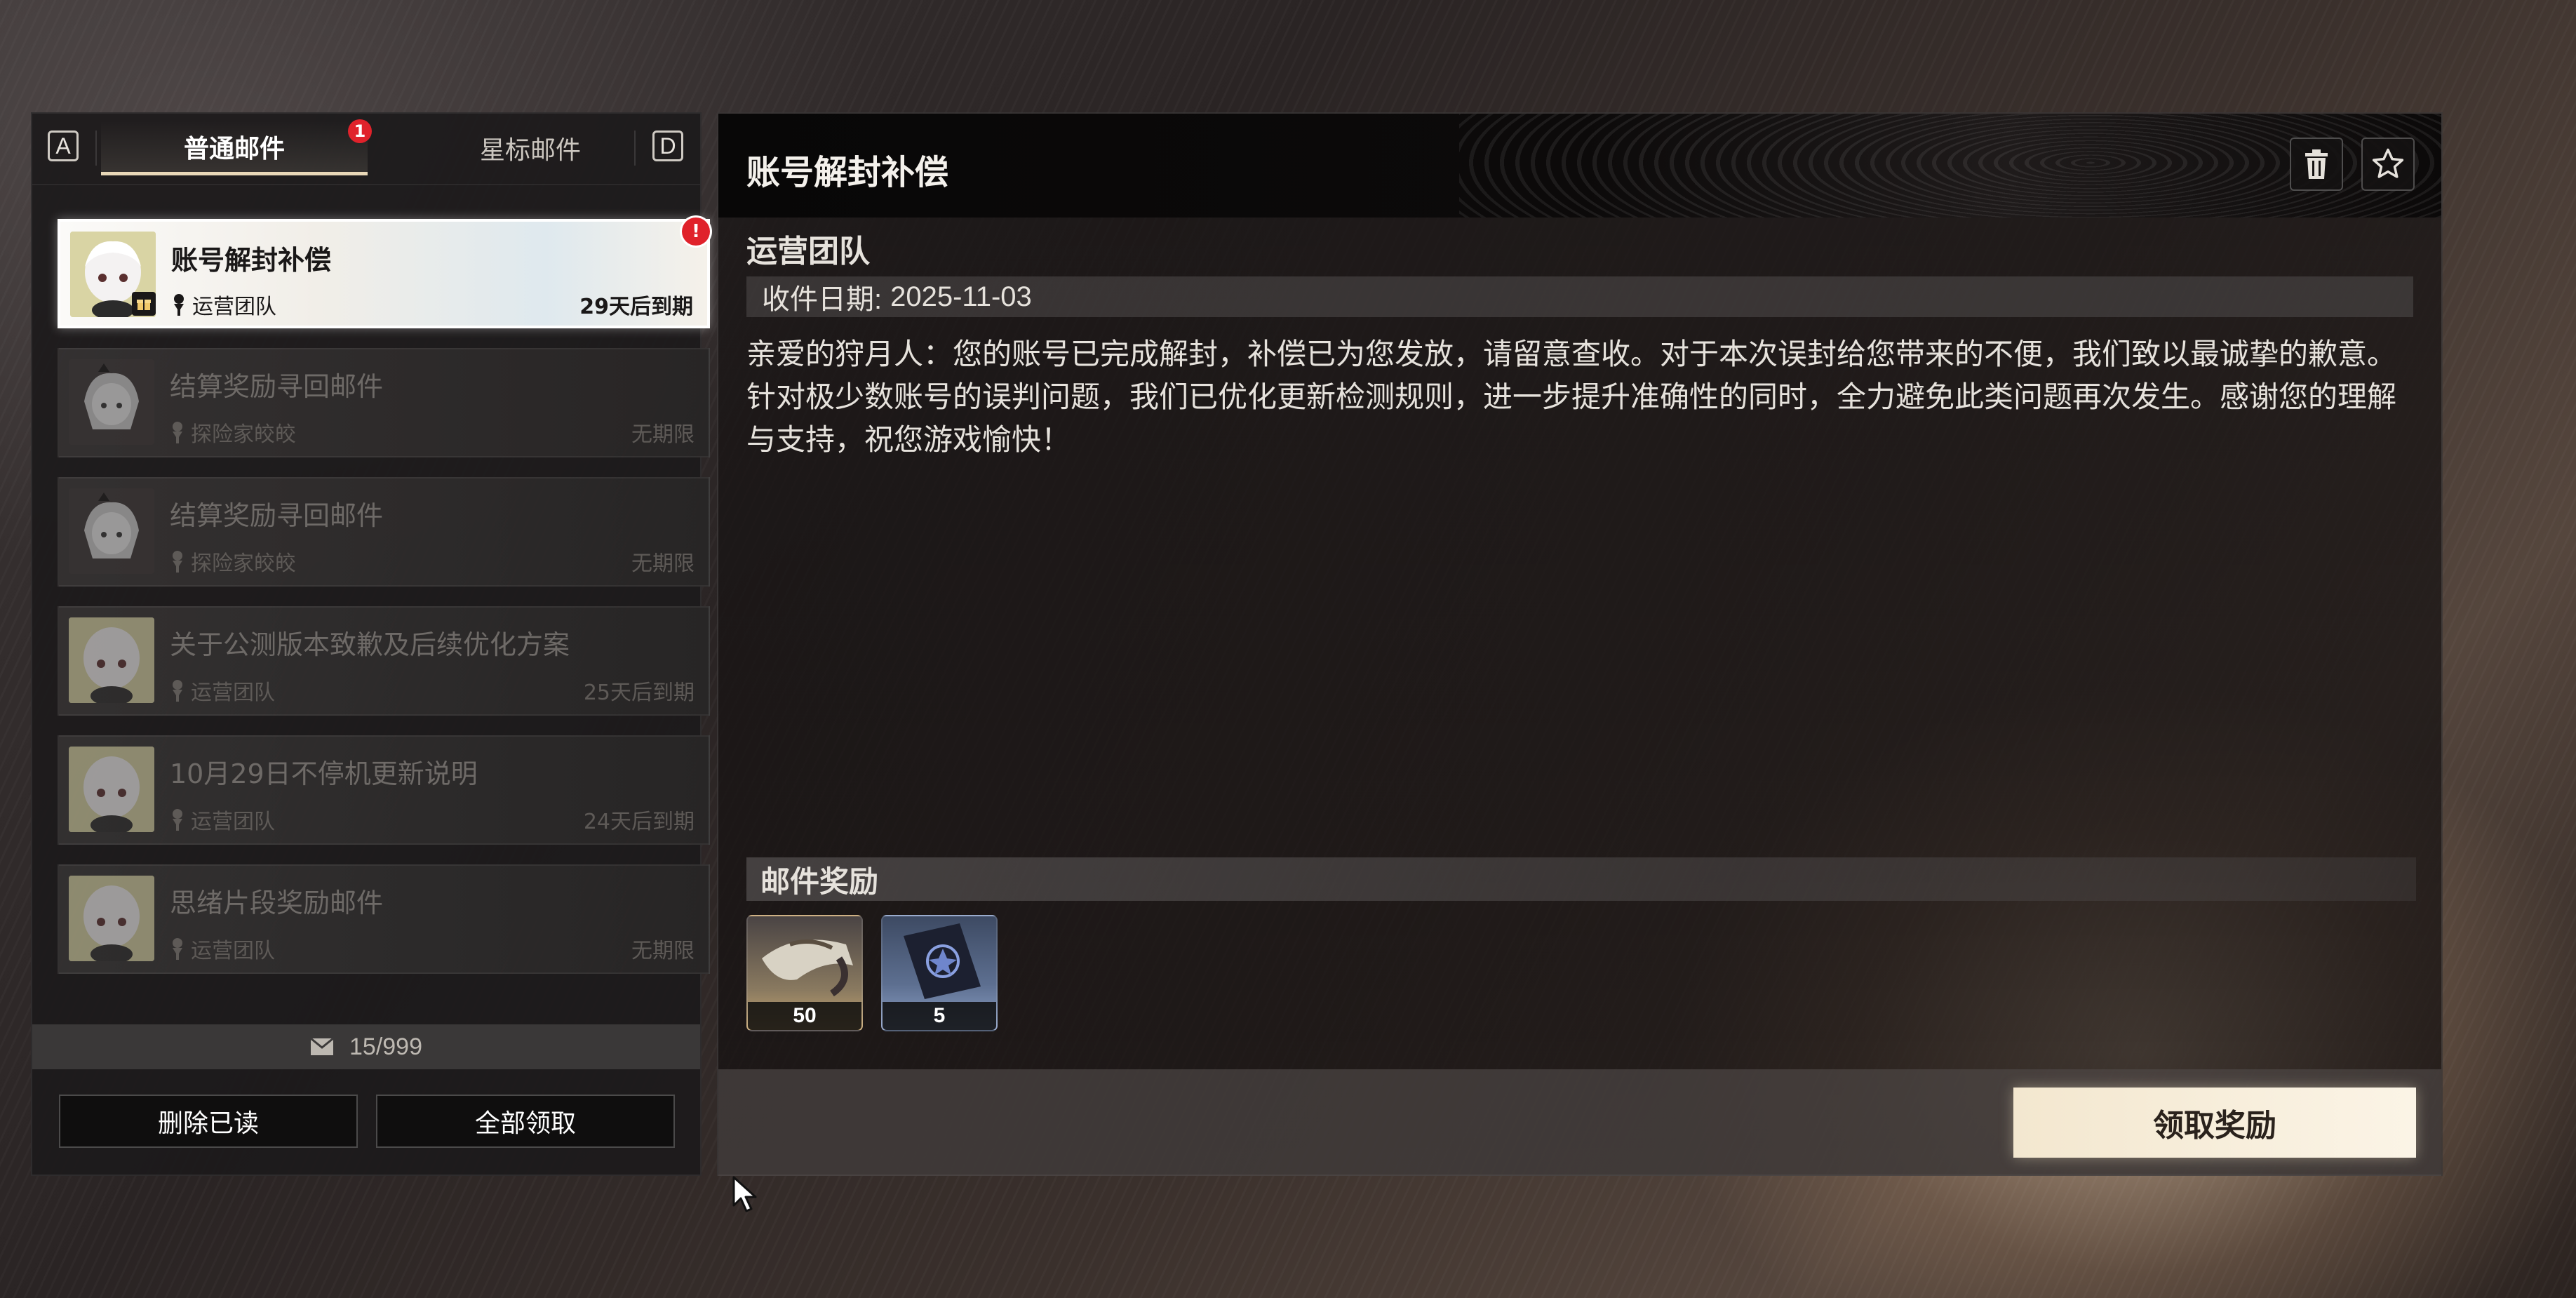  Describe the element at coordinates (384, 273) in the screenshot. I see `mail-list-item-selected: 账号解封补偿 运营团队 29天后到期 !` at that location.